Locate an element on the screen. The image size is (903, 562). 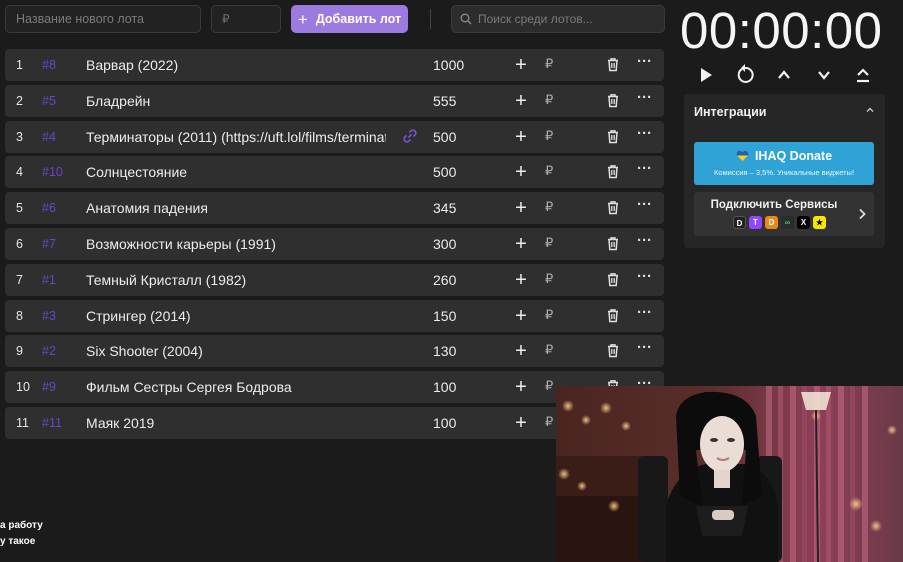
lot-title: Бладрейн is located at coordinates (236, 101).